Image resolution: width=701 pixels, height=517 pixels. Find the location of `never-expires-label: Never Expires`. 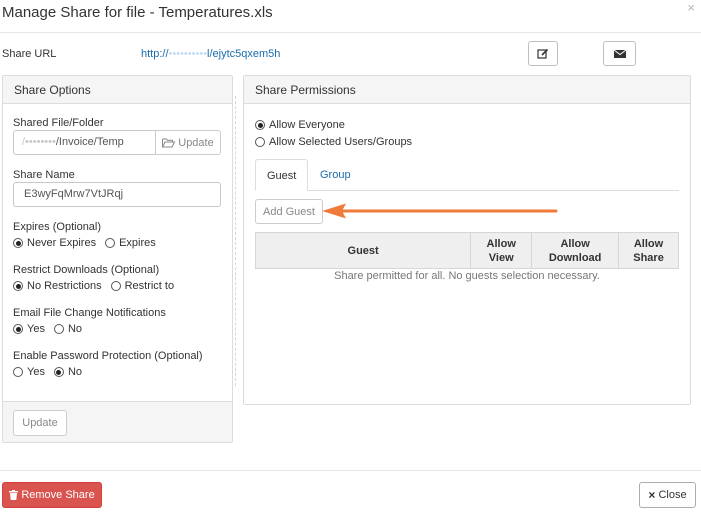

never-expires-label: Never Expires is located at coordinates (62, 243).